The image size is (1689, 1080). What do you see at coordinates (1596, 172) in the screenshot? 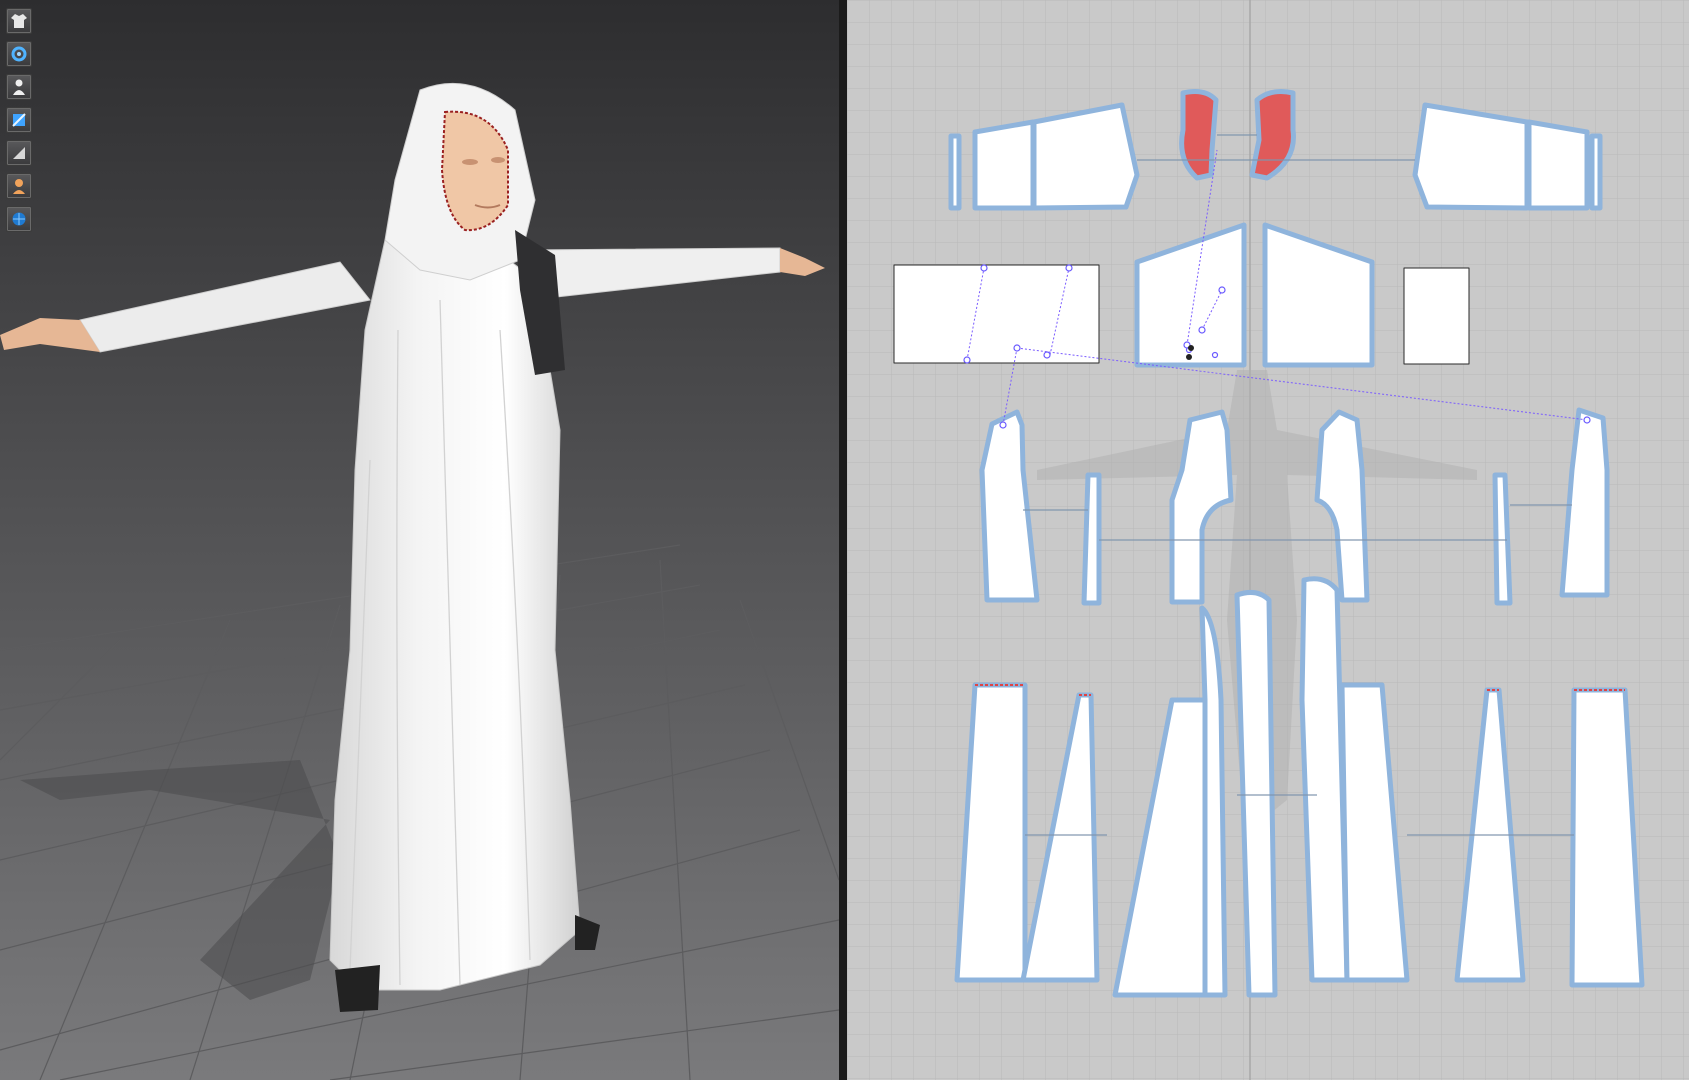
I see `sleeve-cuff-right` at bounding box center [1596, 172].